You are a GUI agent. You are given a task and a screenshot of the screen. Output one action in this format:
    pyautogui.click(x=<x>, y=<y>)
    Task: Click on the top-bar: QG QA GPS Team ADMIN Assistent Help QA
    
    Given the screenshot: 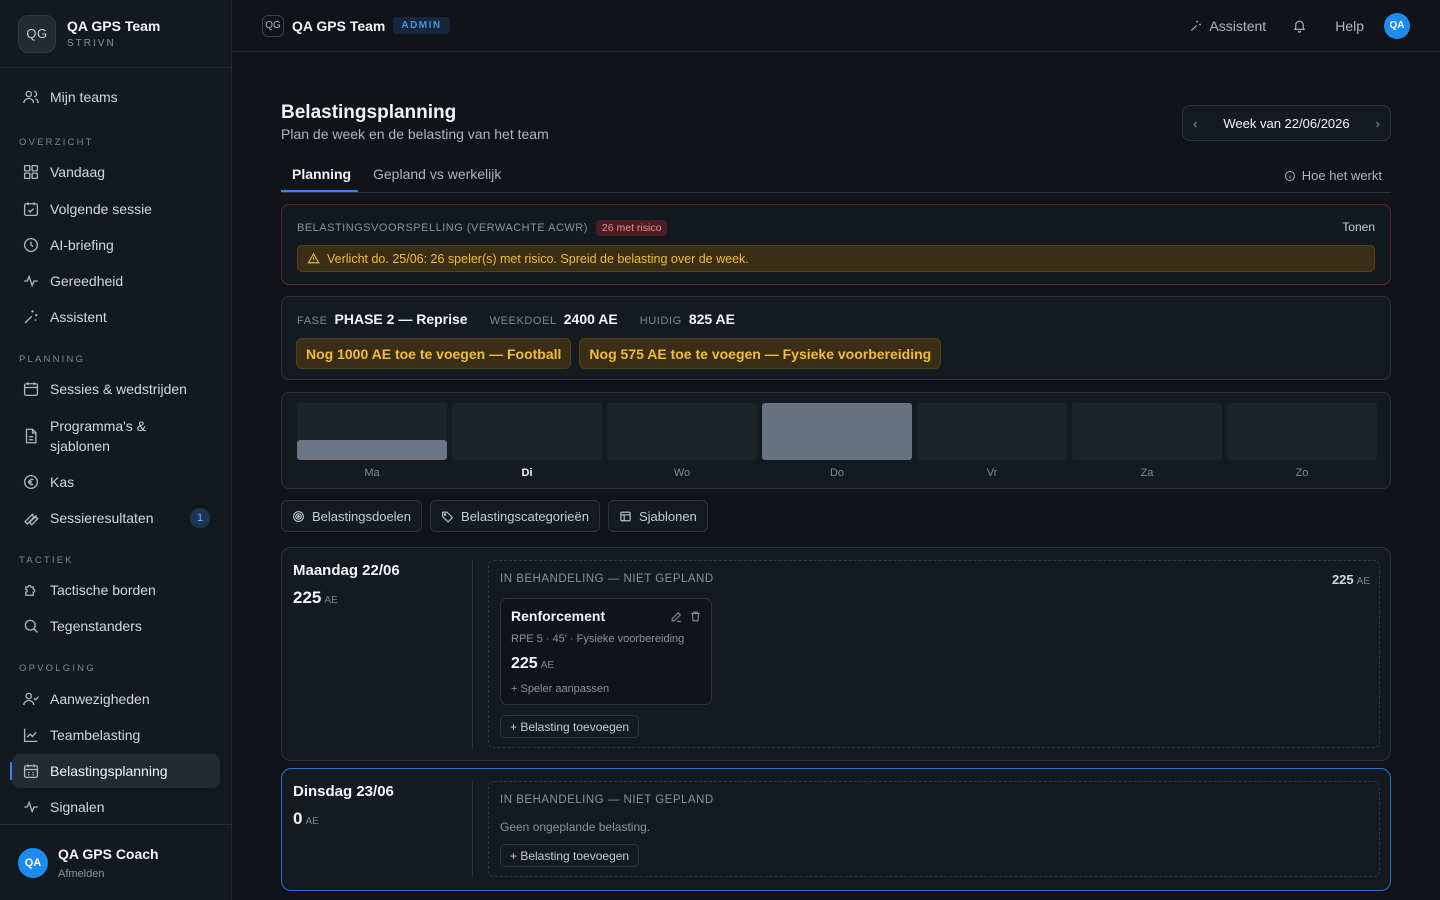 What is the action you would take?
    pyautogui.click(x=836, y=26)
    